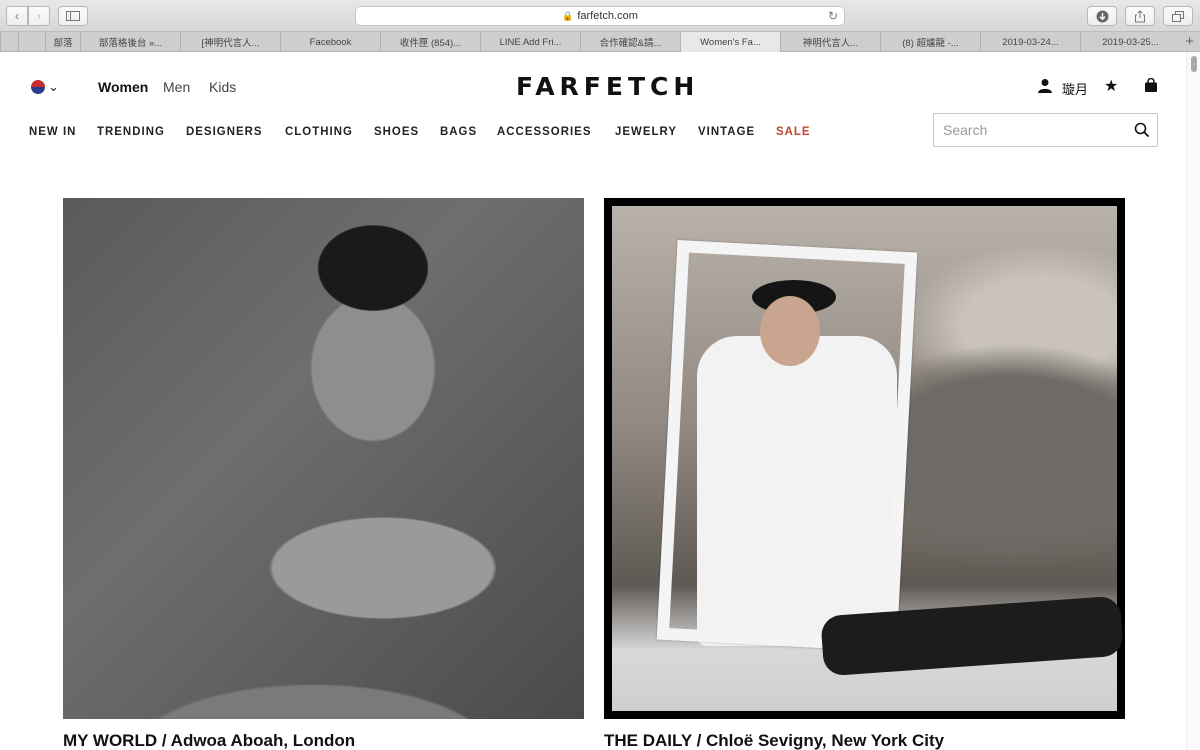 This screenshot has height=750, width=1200. What do you see at coordinates (1111, 86) in the screenshot?
I see `star-icon: ★` at bounding box center [1111, 86].